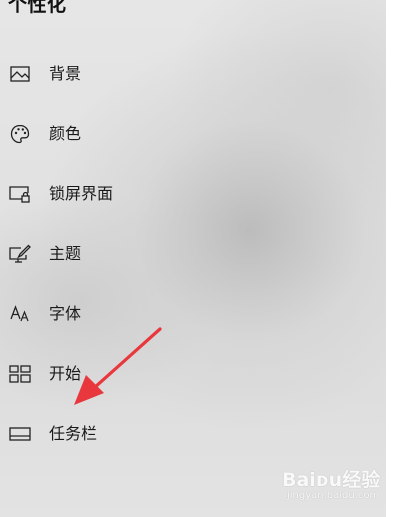 The image size is (403, 517). Describe the element at coordinates (333, 495) in the screenshot. I see `watermark-url: jingyan.baidu.com` at that location.